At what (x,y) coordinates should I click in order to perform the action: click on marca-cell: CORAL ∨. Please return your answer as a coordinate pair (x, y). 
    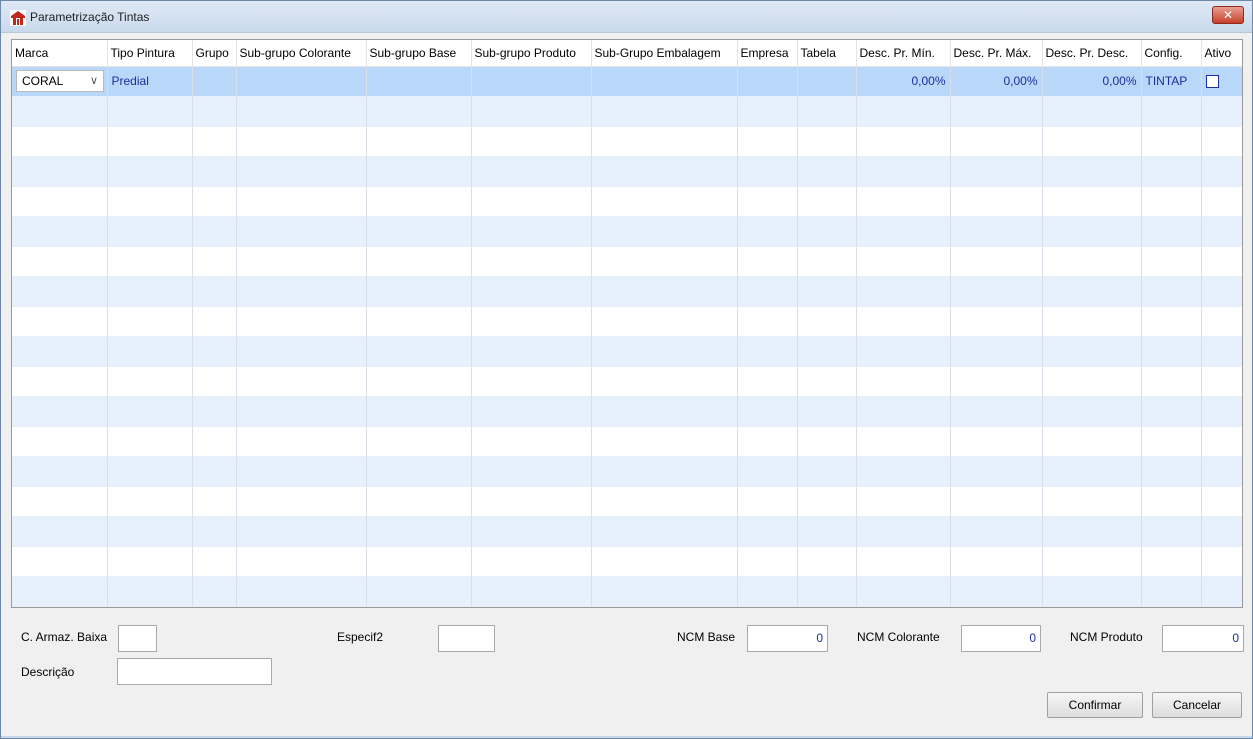
    Looking at the image, I should click on (60, 81).